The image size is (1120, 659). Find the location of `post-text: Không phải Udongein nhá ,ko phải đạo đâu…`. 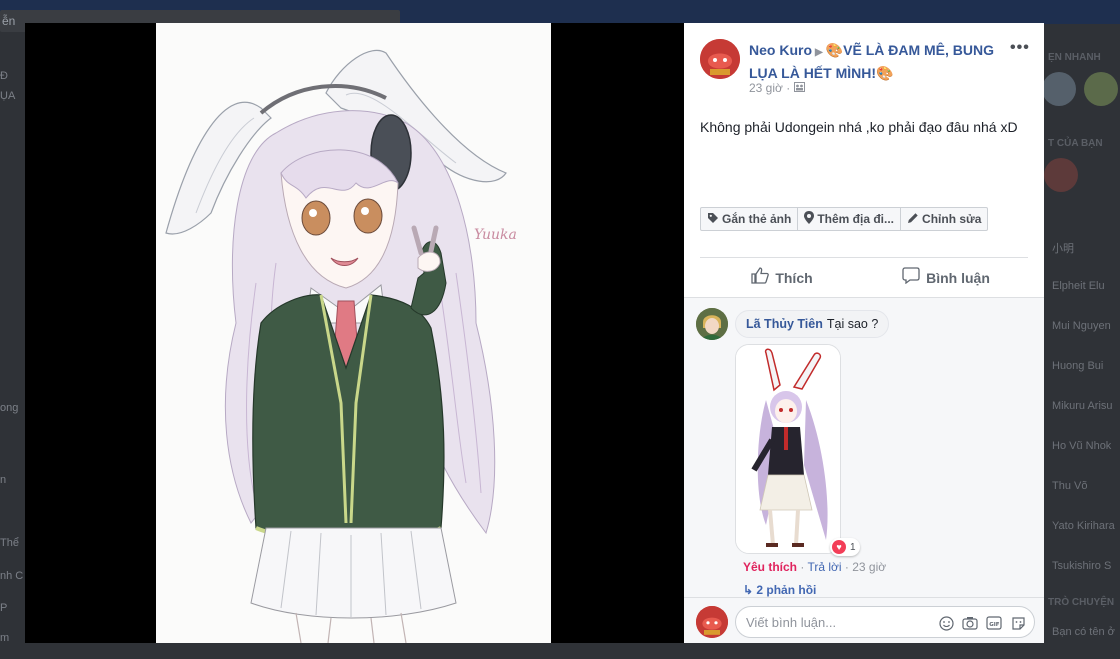

post-text: Không phải Udongein nhá ,ko phải đạo đâu… is located at coordinates (859, 127).